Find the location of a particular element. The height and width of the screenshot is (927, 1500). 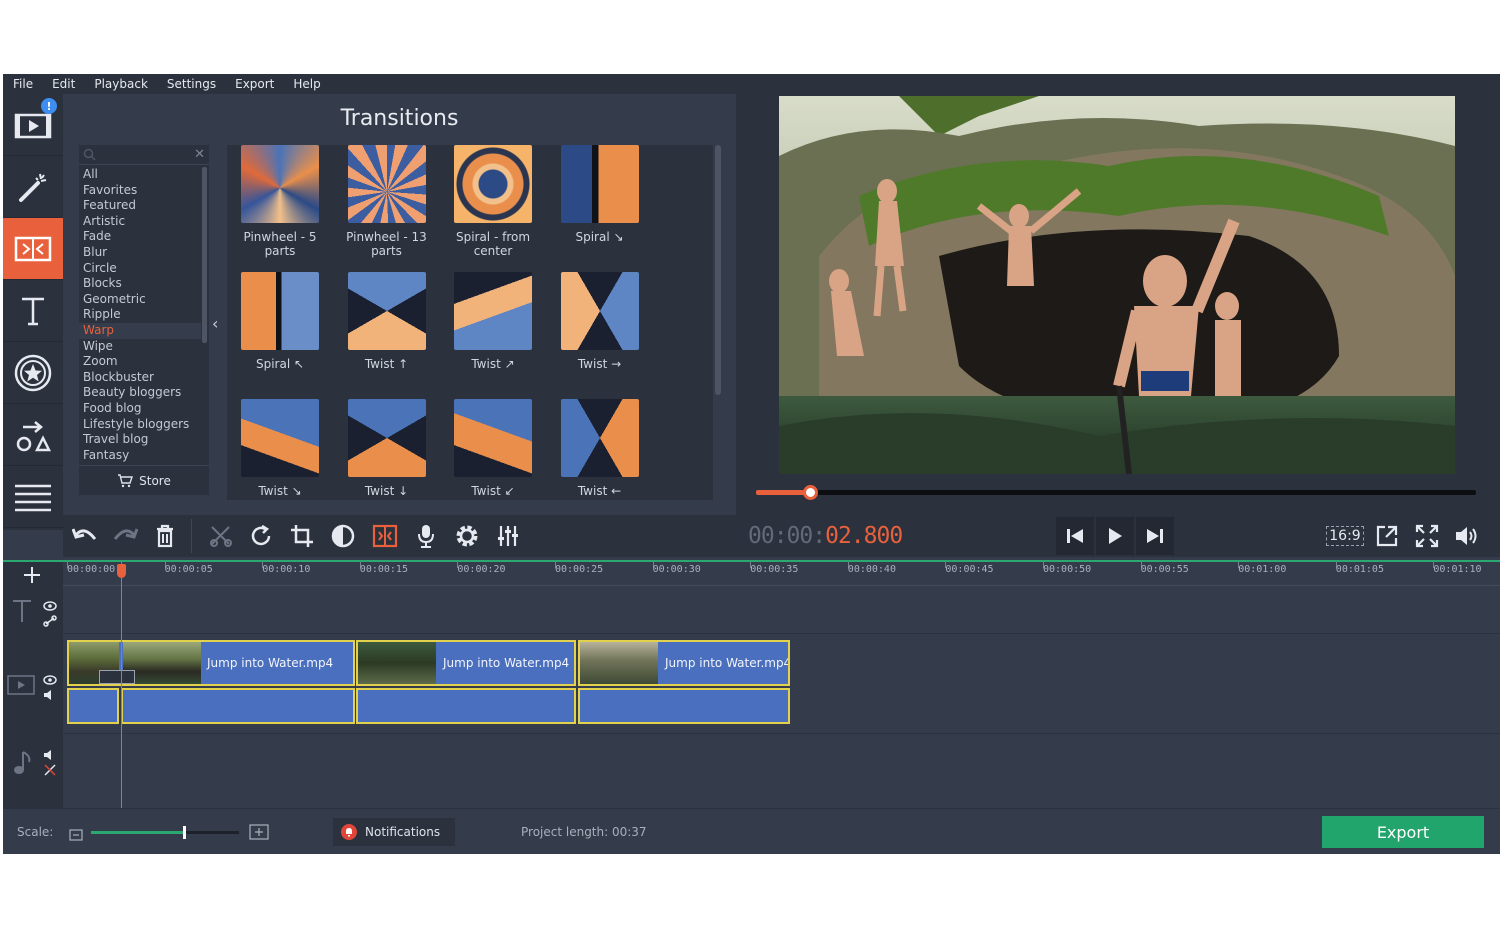

transition-item: Twist → is located at coordinates (600, 321).